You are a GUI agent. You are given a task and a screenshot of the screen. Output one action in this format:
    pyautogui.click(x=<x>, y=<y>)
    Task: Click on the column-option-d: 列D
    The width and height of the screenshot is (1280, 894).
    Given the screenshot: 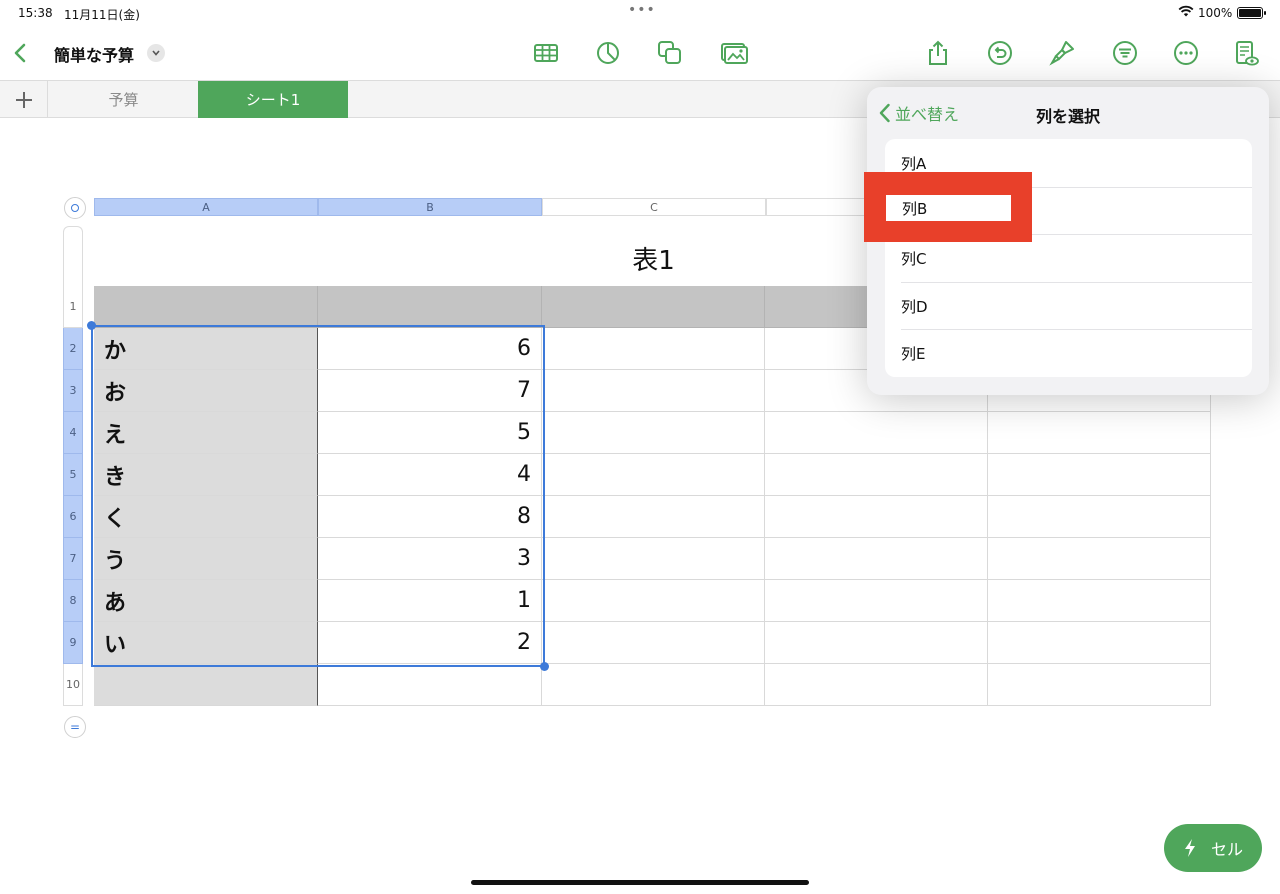 What is the action you would take?
    pyautogui.click(x=1068, y=306)
    